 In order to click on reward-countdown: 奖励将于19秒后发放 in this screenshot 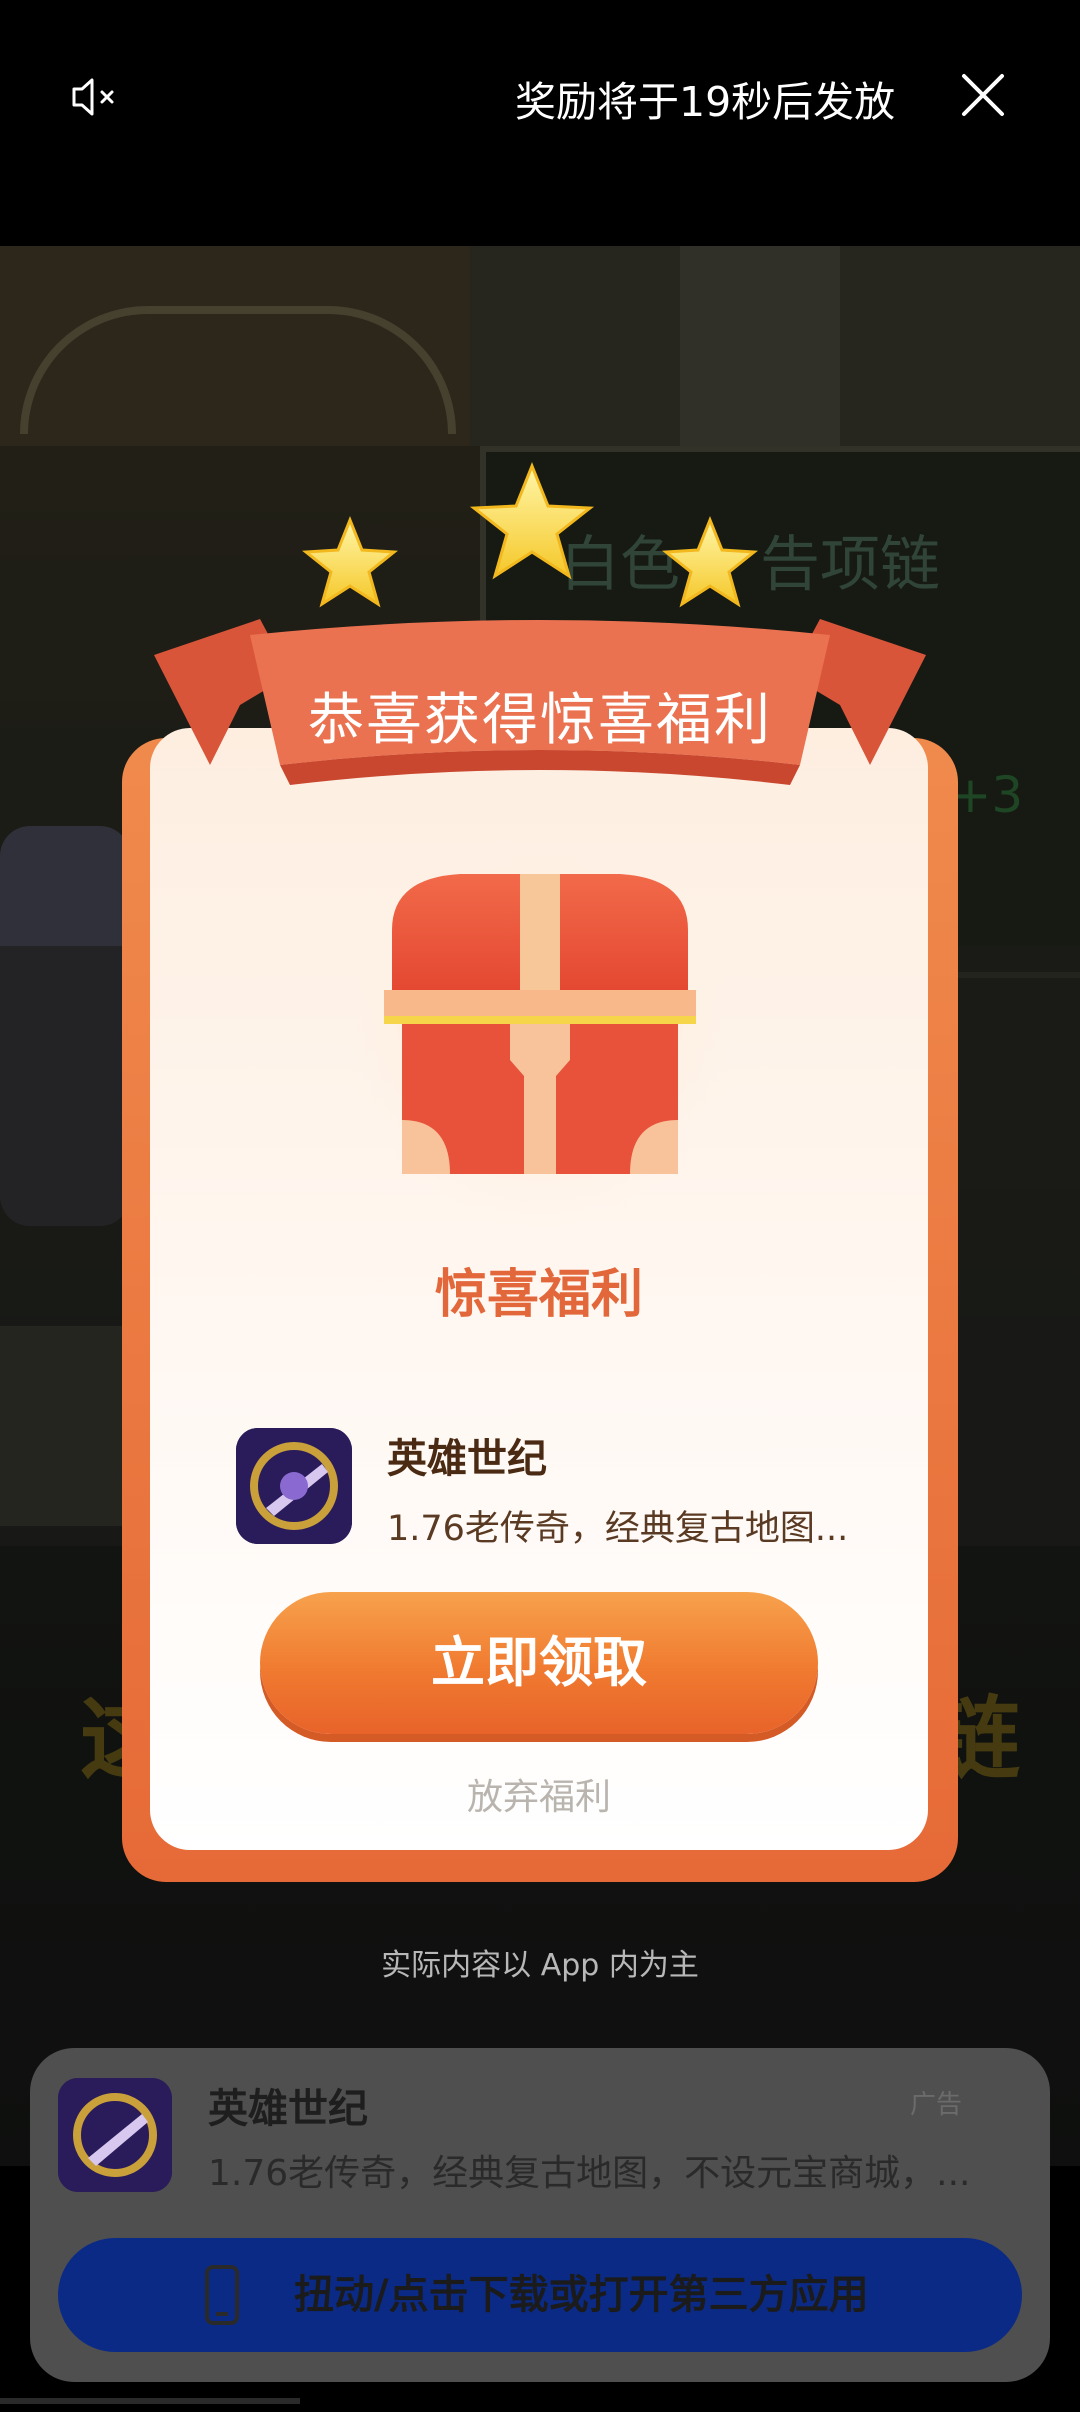, I will do `click(705, 102)`.